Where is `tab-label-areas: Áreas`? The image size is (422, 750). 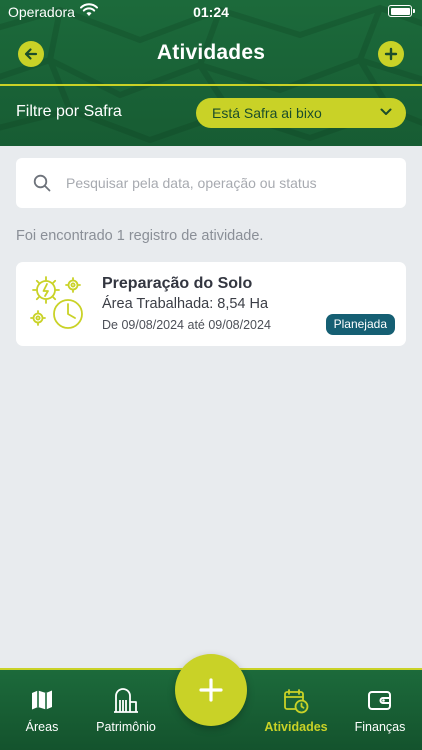 tab-label-areas: Áreas is located at coordinates (42, 727).